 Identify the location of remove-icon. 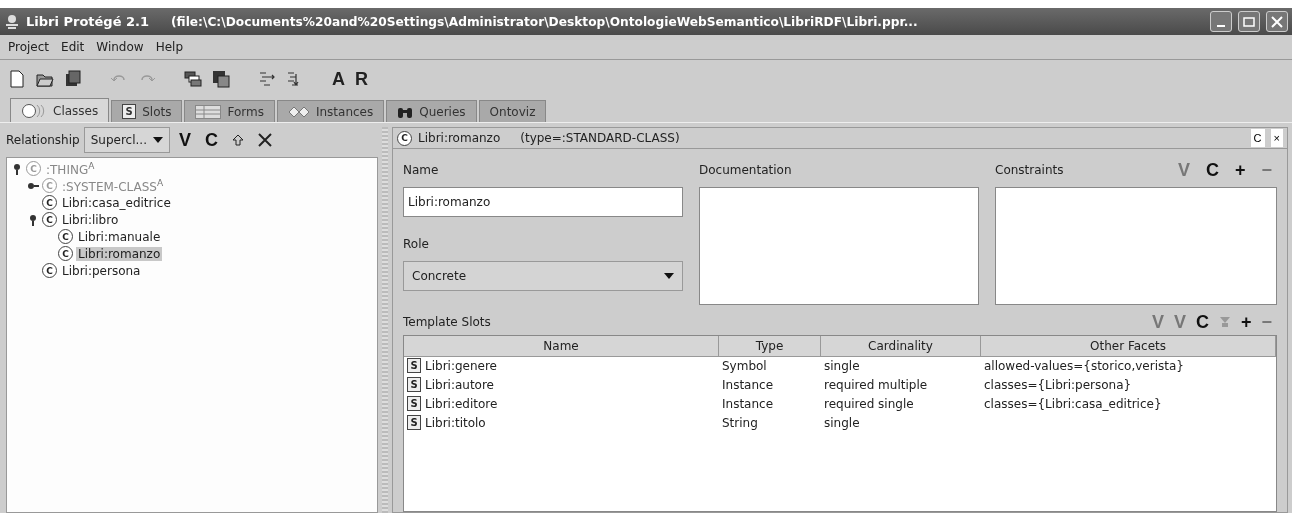
(1224, 322).